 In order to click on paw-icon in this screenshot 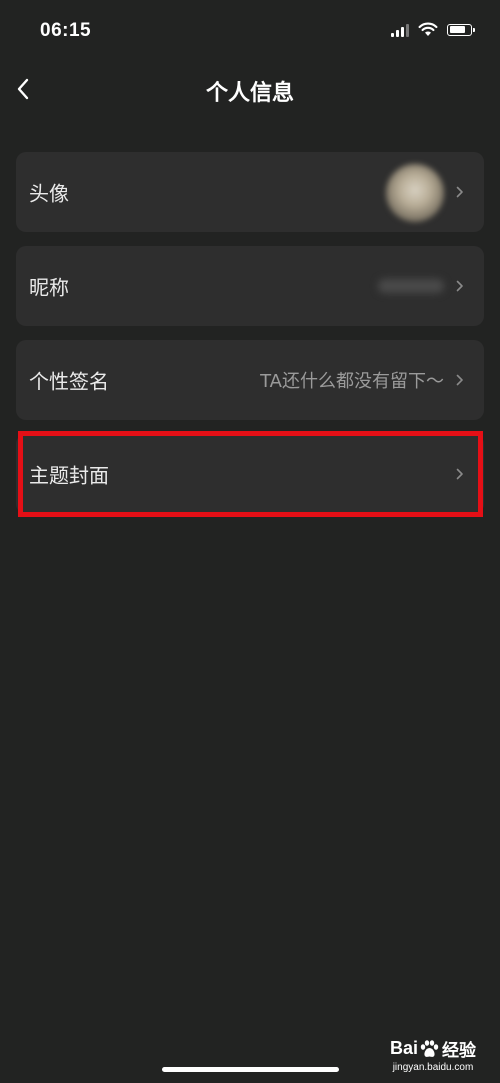, I will do `click(429, 1048)`.